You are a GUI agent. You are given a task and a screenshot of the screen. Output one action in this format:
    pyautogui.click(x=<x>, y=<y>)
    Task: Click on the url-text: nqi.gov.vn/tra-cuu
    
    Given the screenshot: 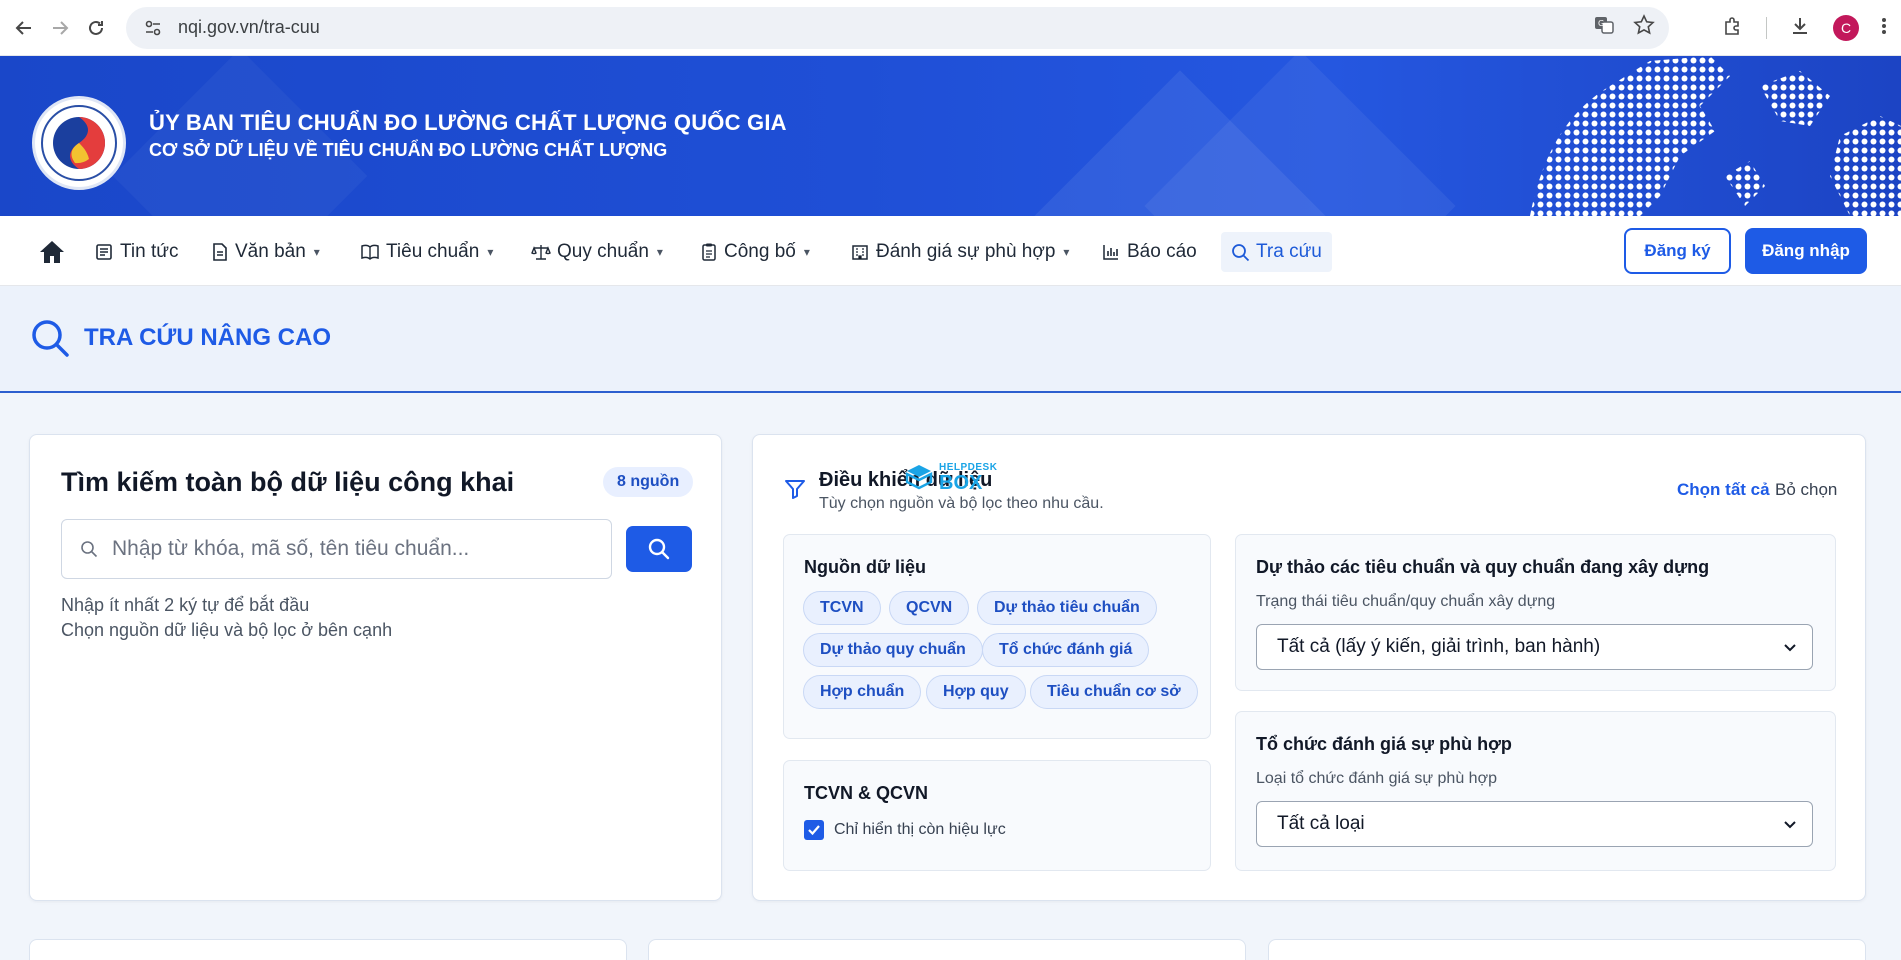 What is the action you would take?
    pyautogui.click(x=249, y=27)
    